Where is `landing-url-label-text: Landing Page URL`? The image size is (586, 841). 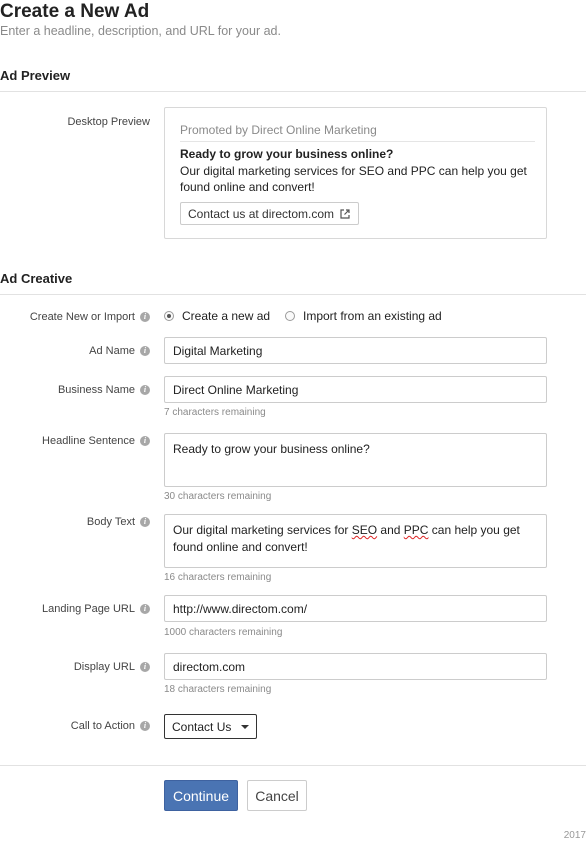 landing-url-label-text: Landing Page URL is located at coordinates (88, 609).